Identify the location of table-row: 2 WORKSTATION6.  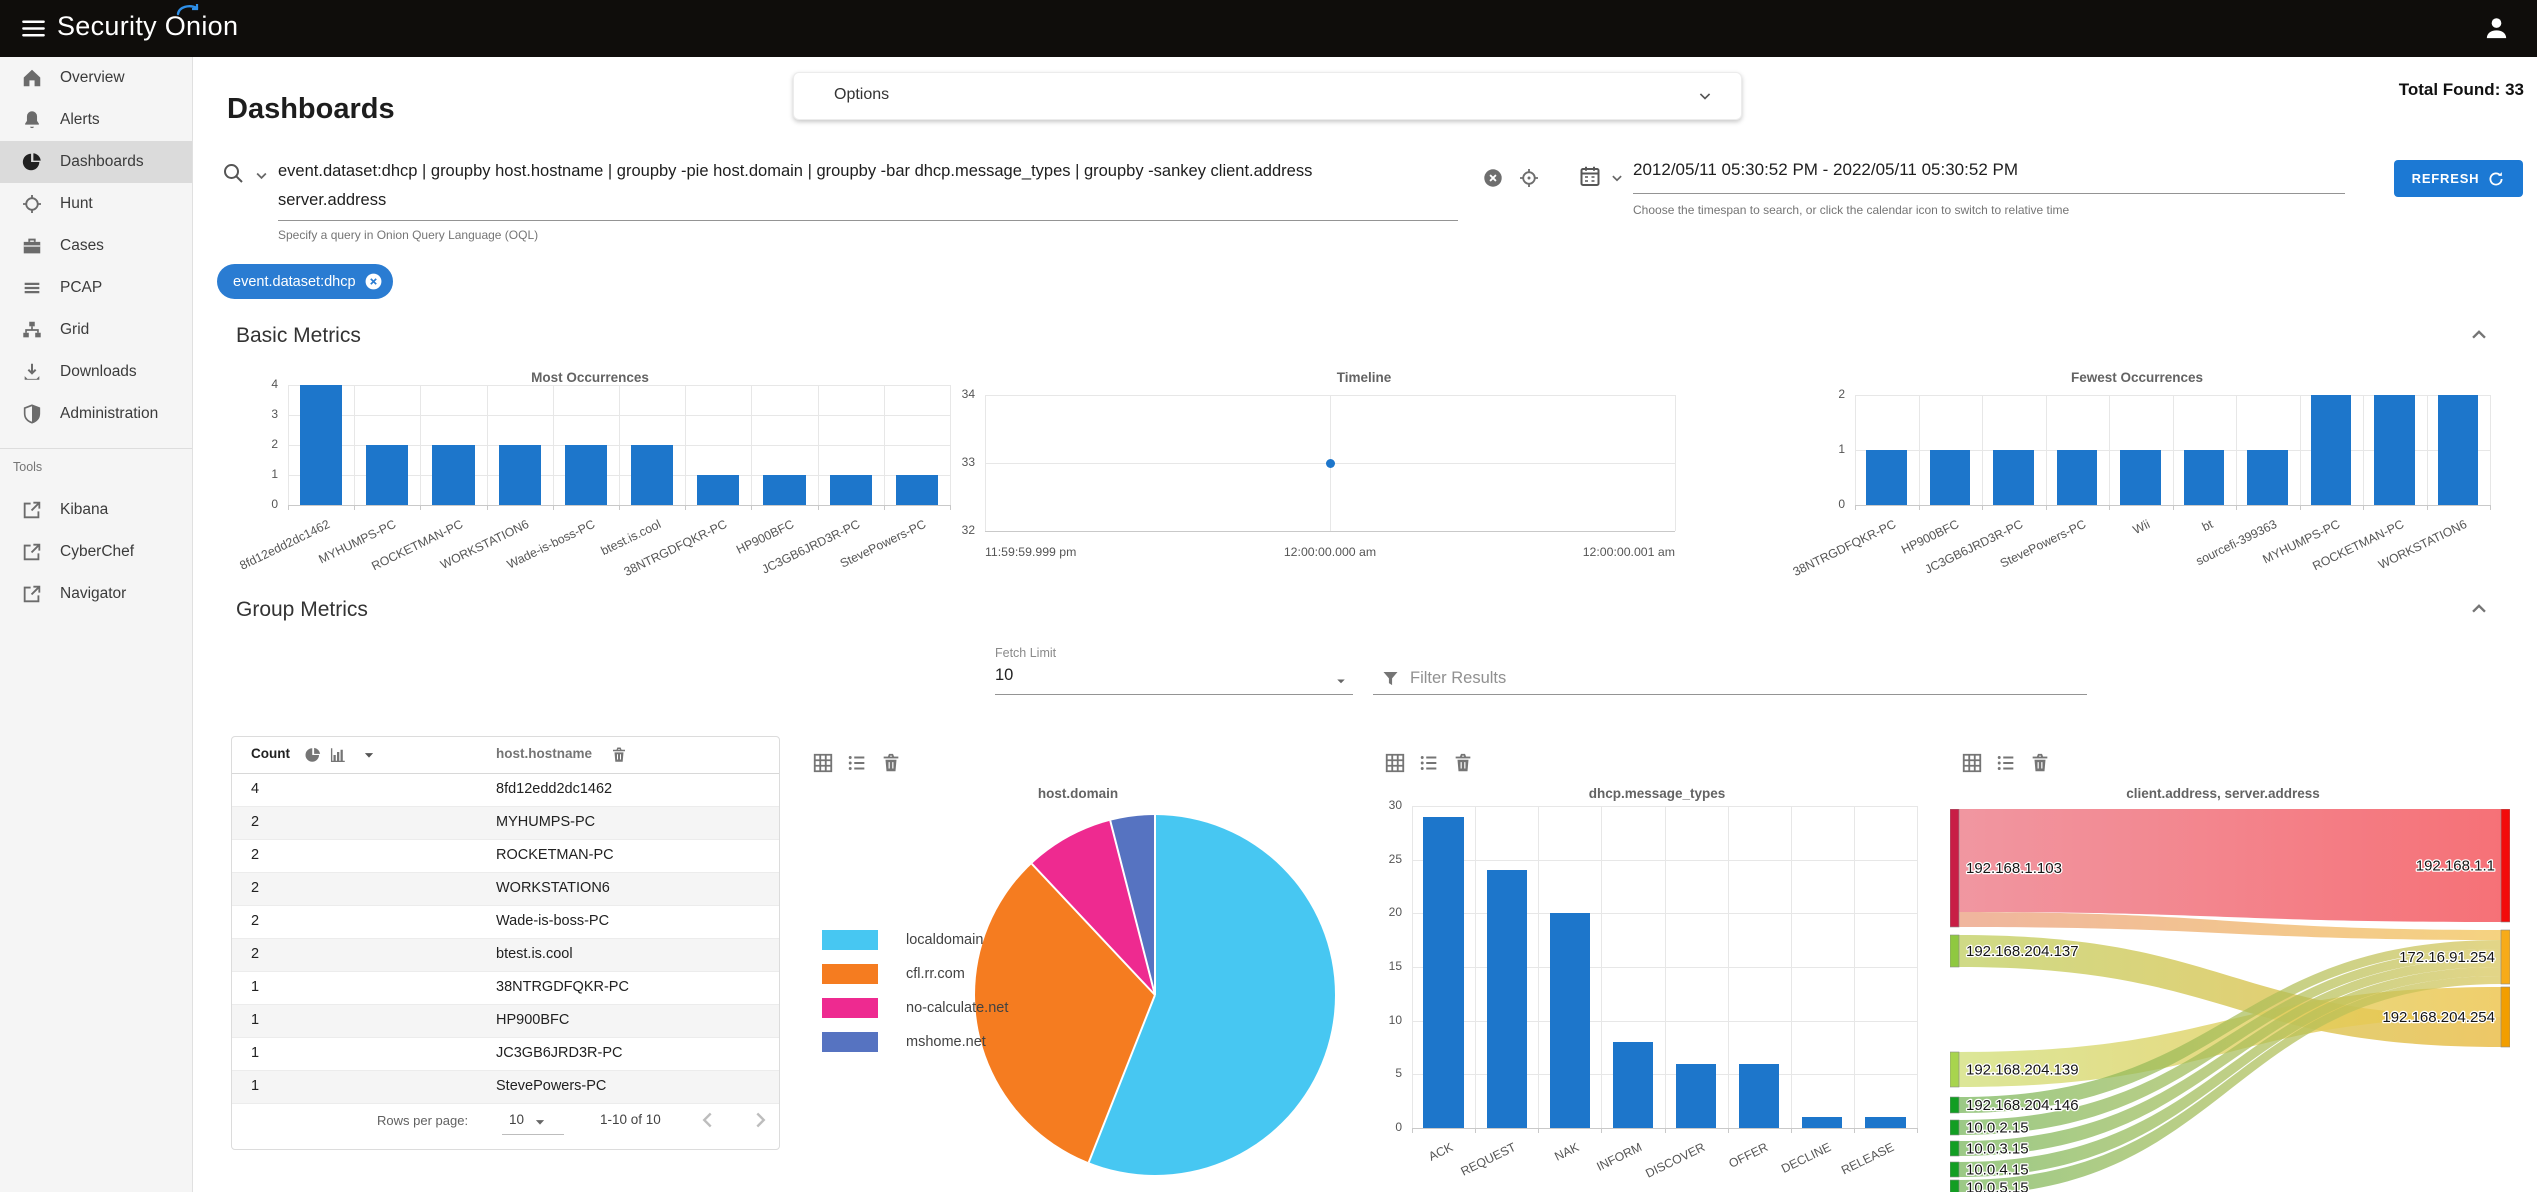
(505, 889).